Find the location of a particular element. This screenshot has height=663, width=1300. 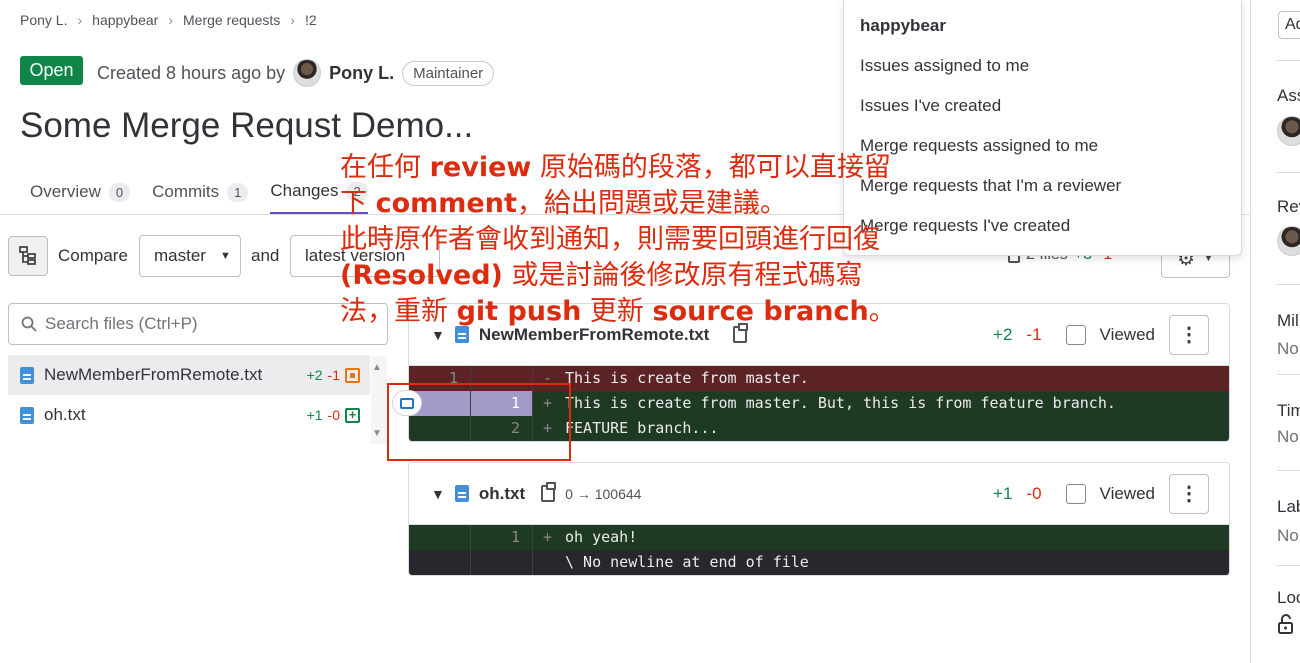

breadcrumb-merge-requests: Merge requests is located at coordinates (231, 20).